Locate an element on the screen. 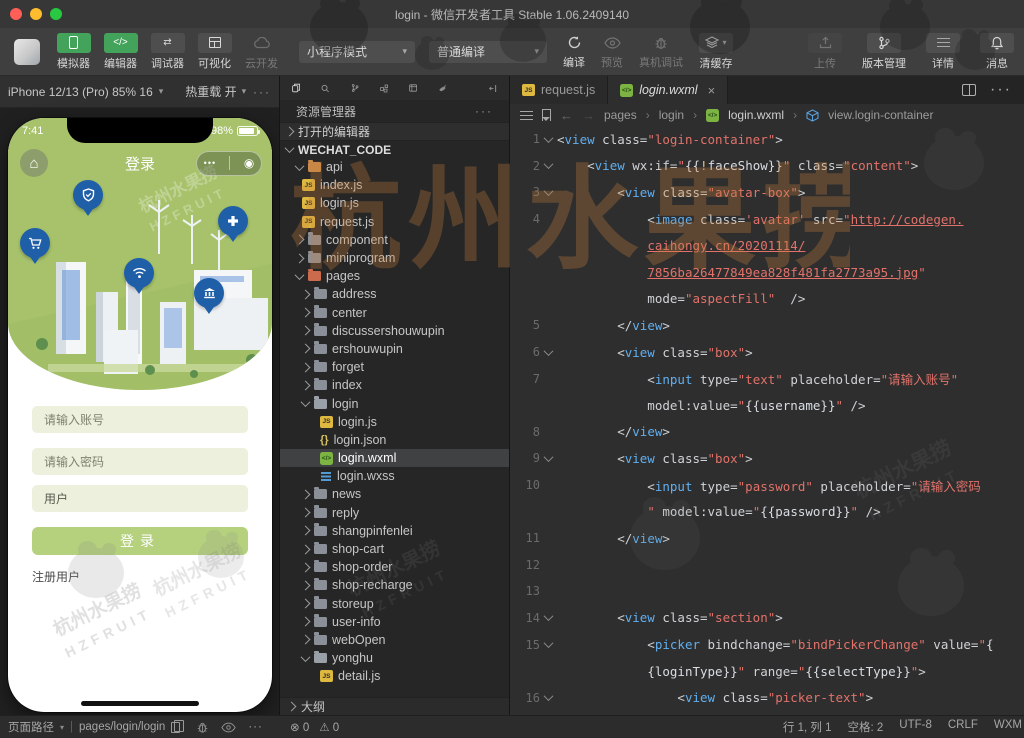 The height and width of the screenshot is (738, 1024). minimize-window-button is located at coordinates (36, 14).